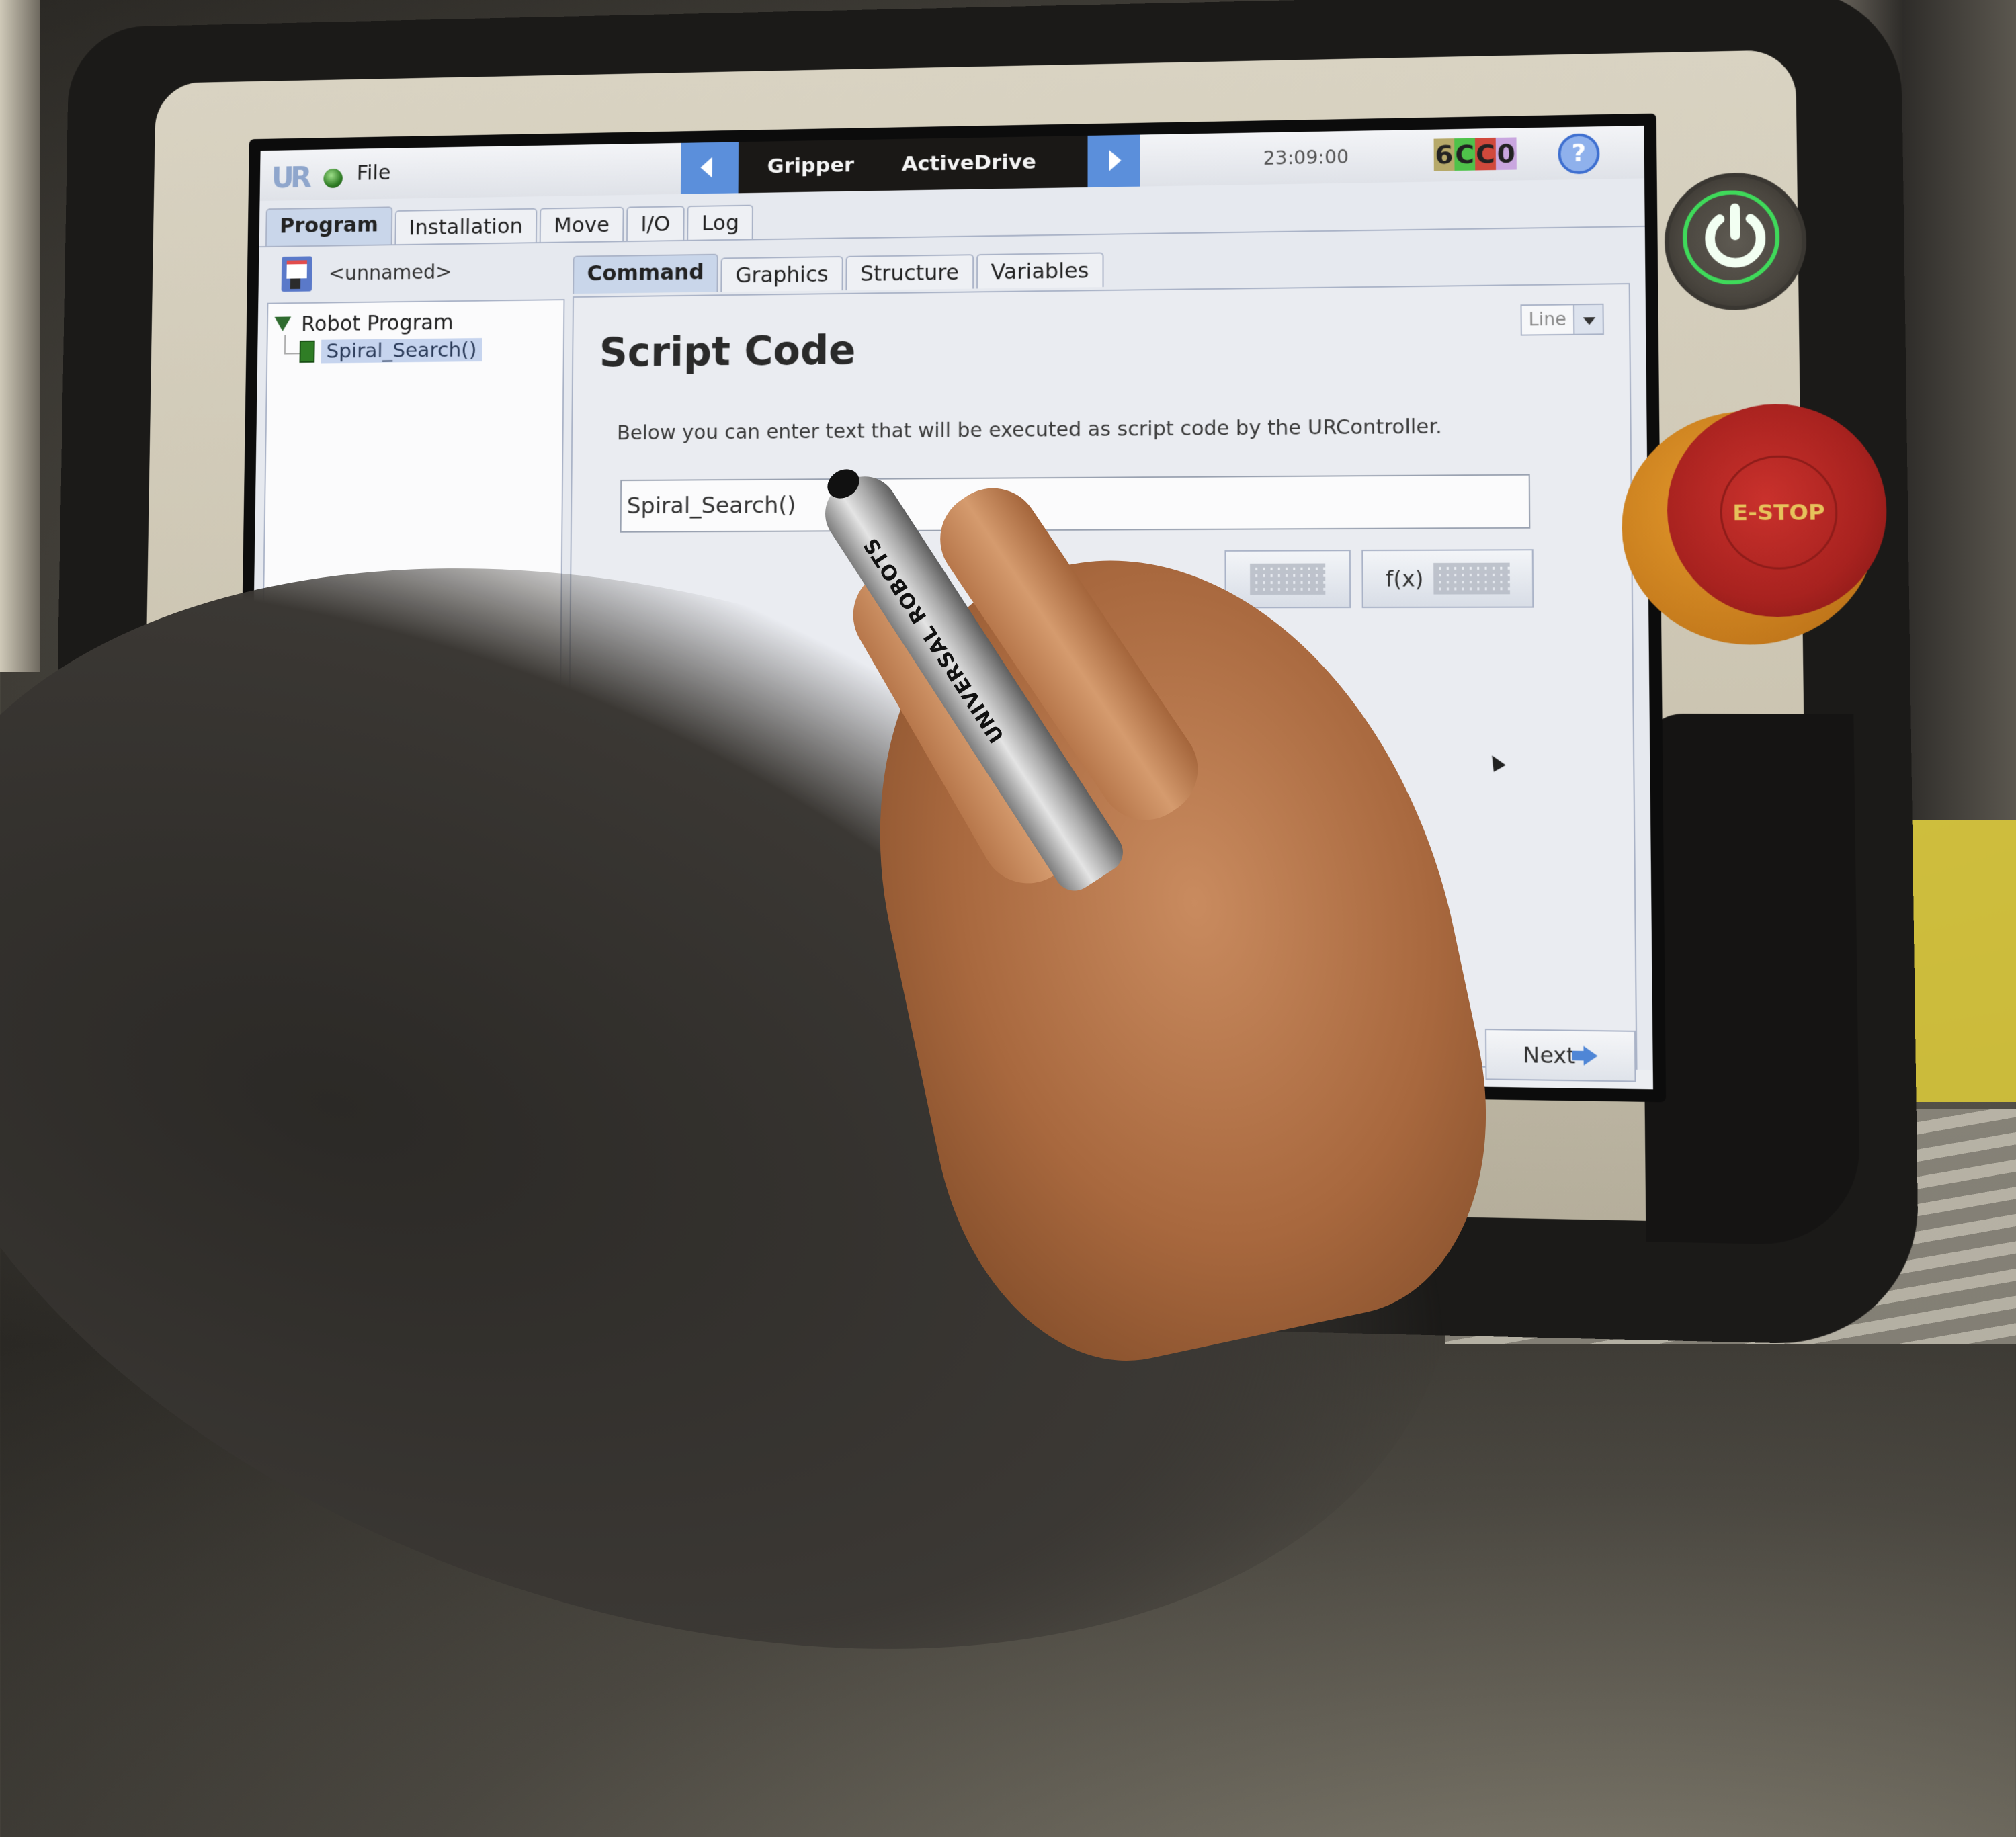 This screenshot has width=2016, height=1837. Describe the element at coordinates (646, 274) in the screenshot. I see `tab-command: Command` at that location.